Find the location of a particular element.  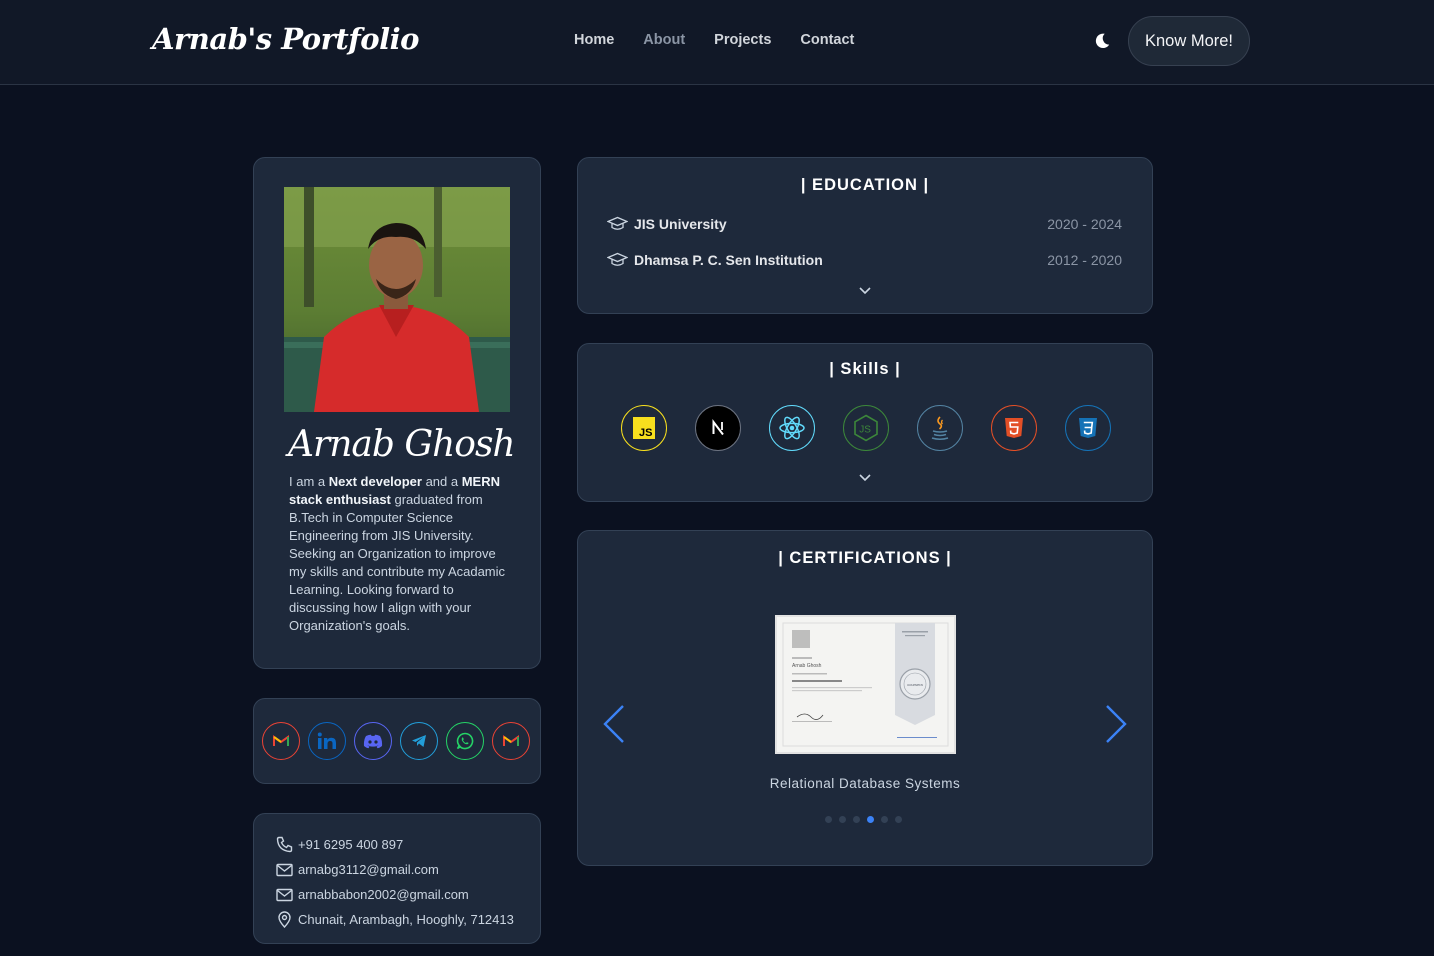

nodejs-icon: JS is located at coordinates (866, 428).